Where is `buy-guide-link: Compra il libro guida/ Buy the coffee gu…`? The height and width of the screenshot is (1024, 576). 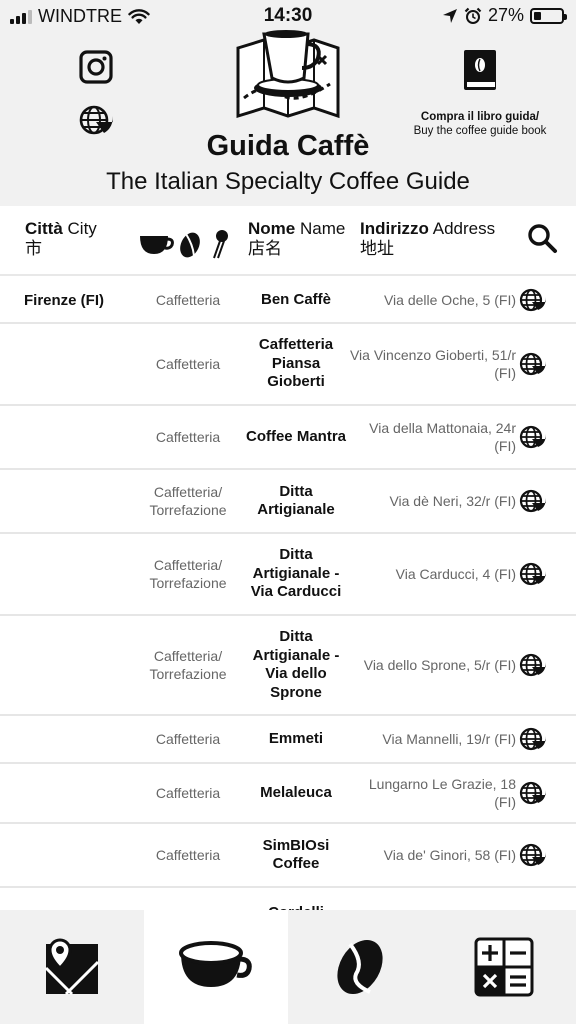
buy-guide-link: Compra il libro guida/ Buy the coffee gu… is located at coordinates (480, 124).